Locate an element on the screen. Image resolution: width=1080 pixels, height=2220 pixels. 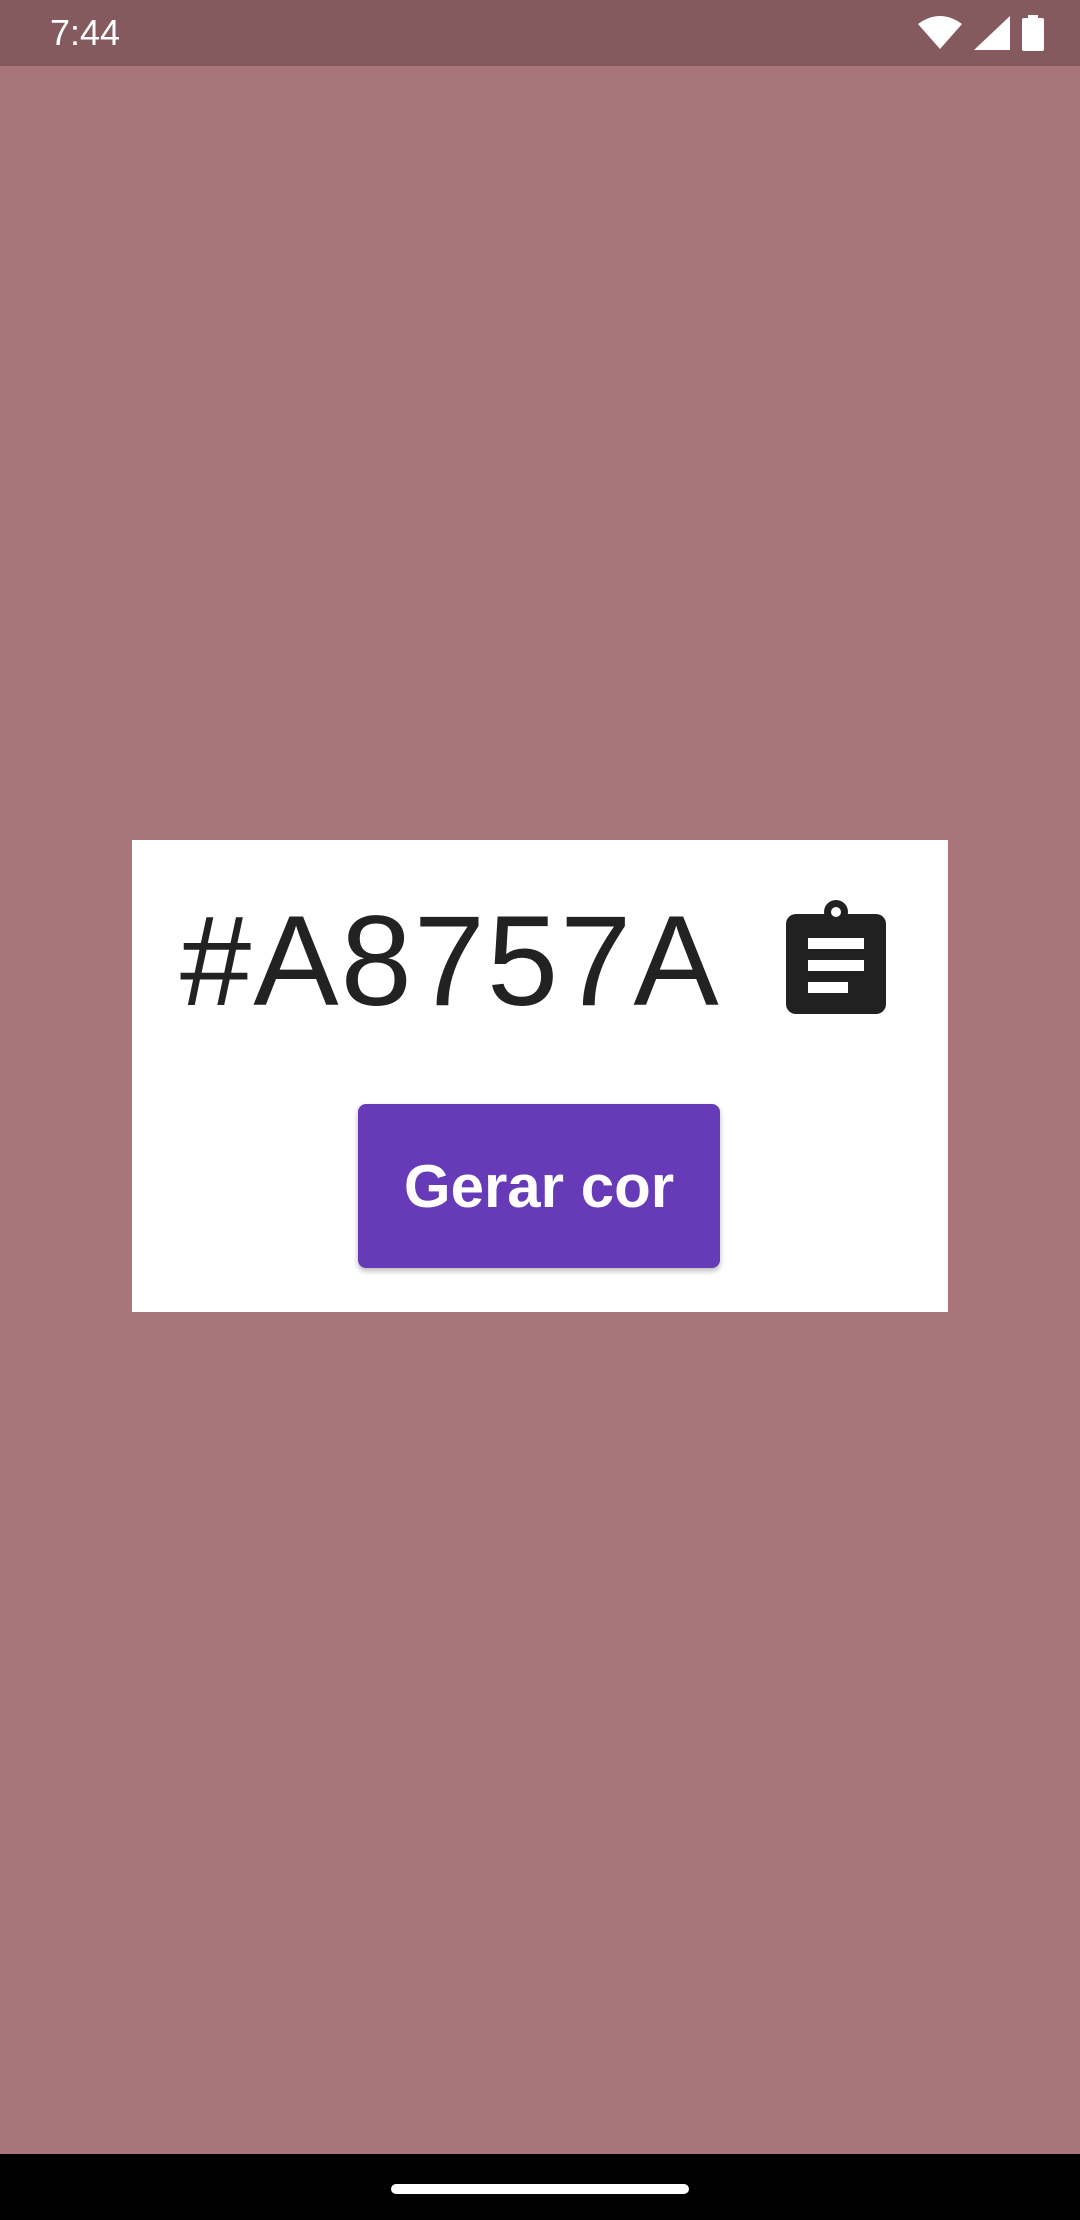
status-bar: 7:44 is located at coordinates (540, 33).